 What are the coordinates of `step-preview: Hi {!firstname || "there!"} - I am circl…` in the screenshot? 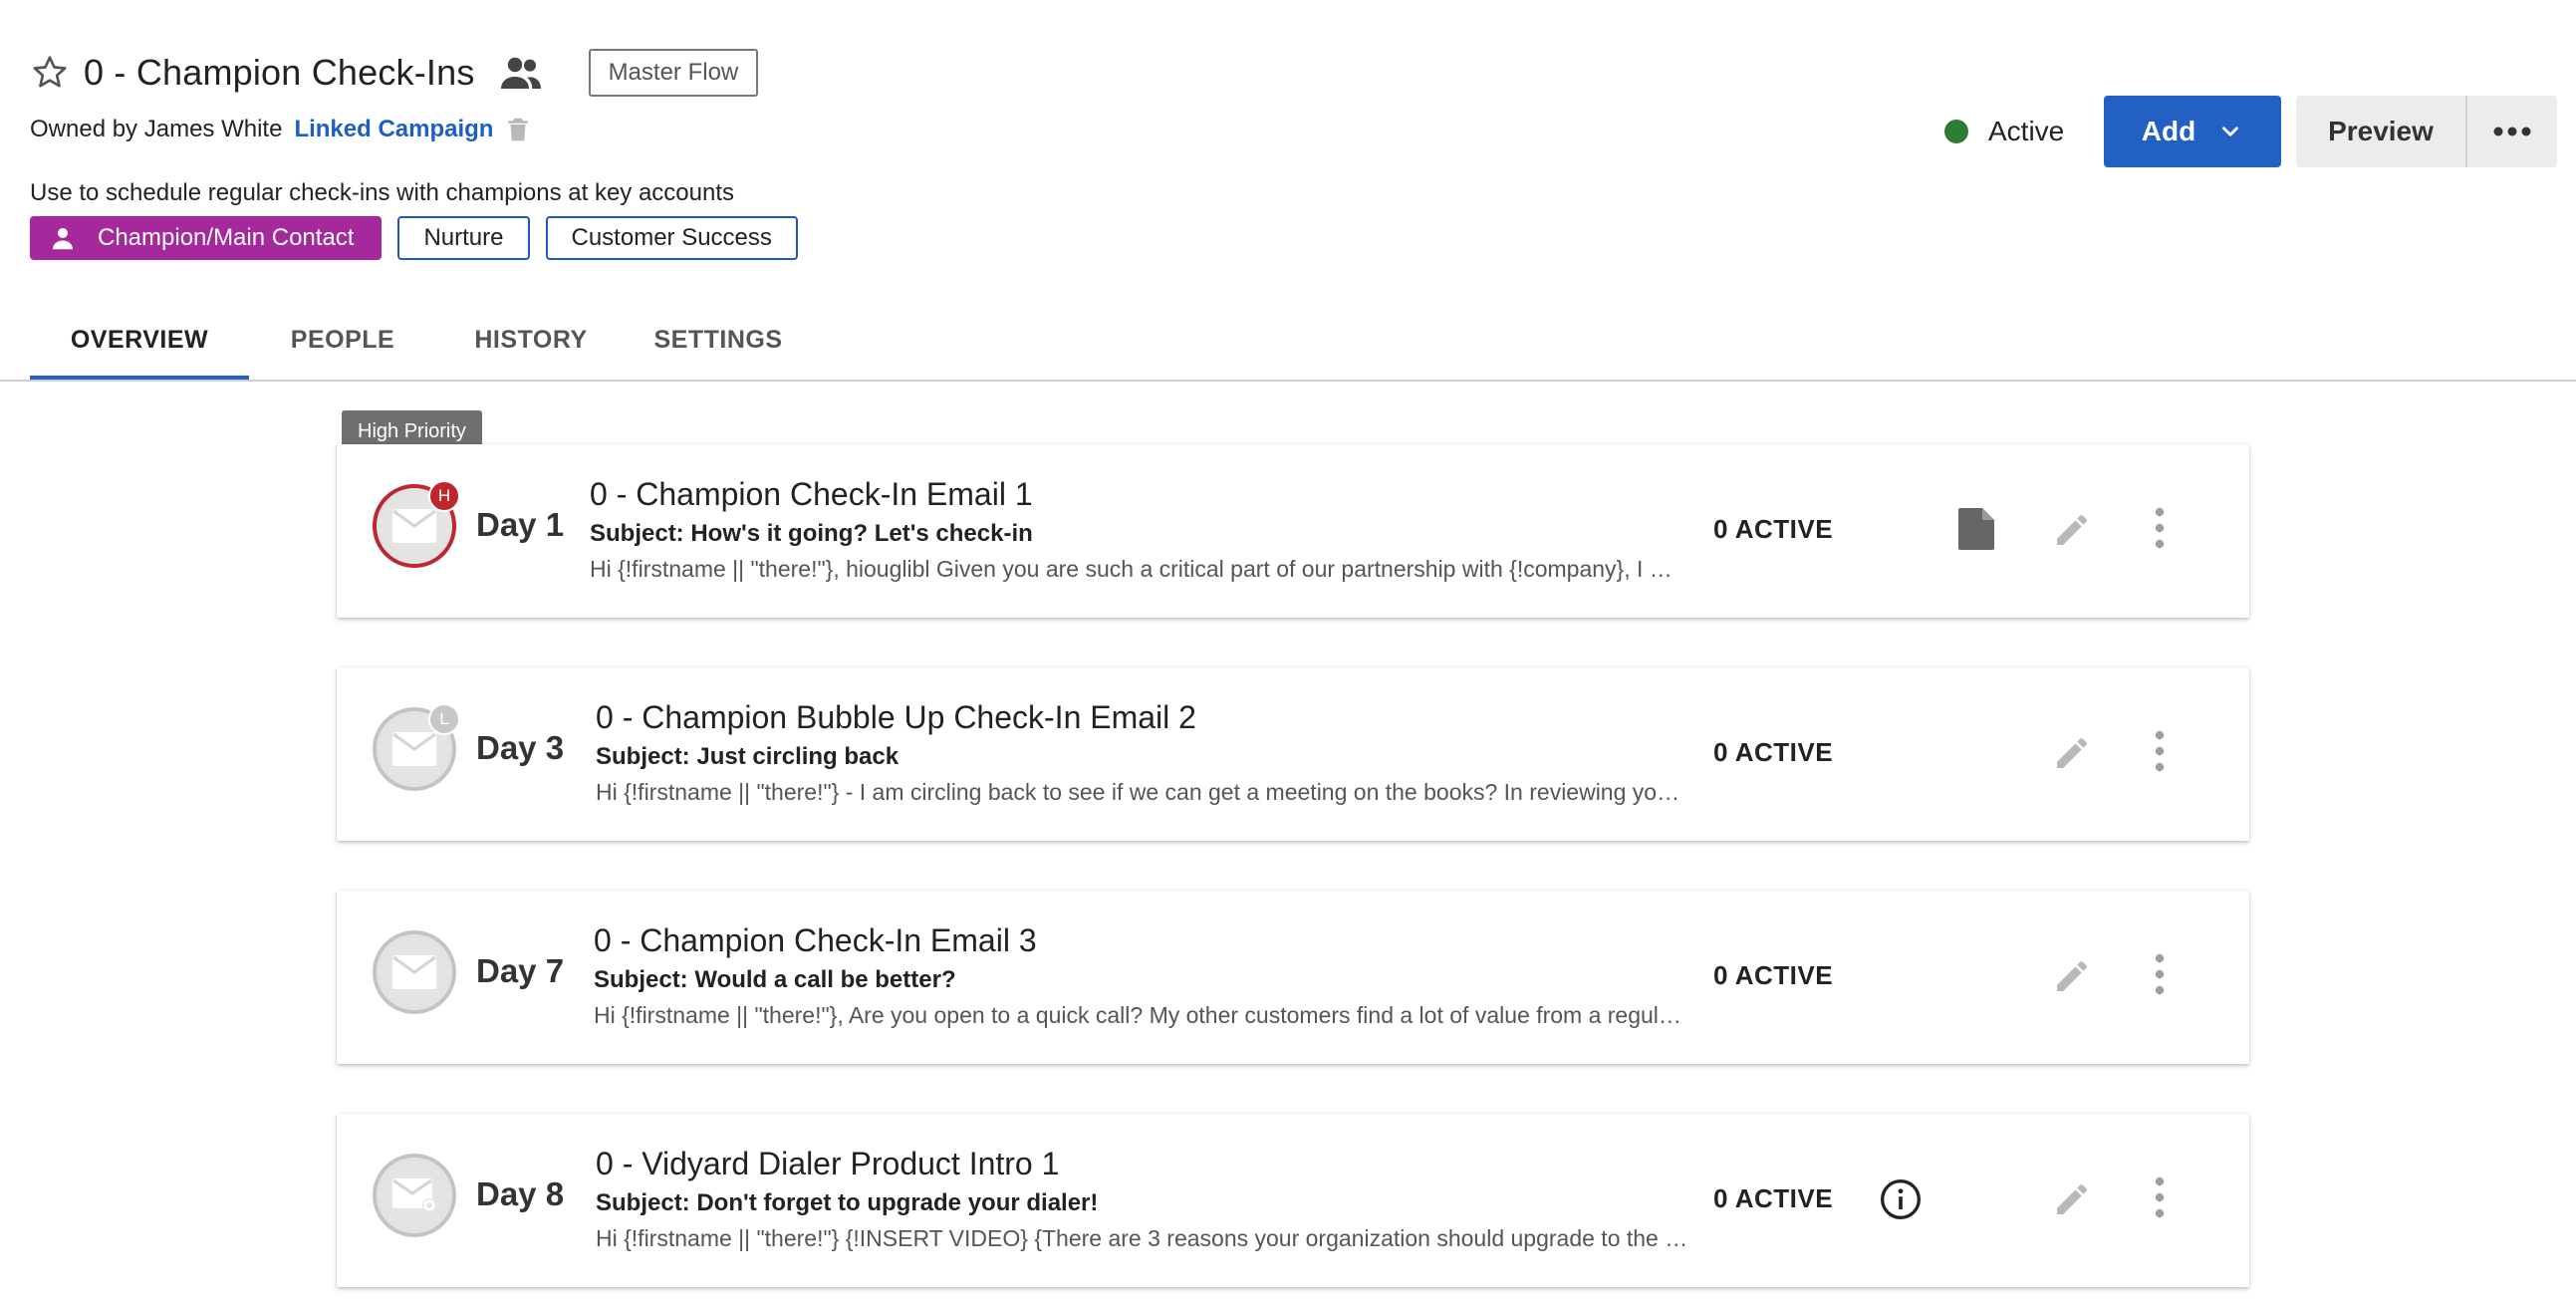 It's located at (1143, 792).